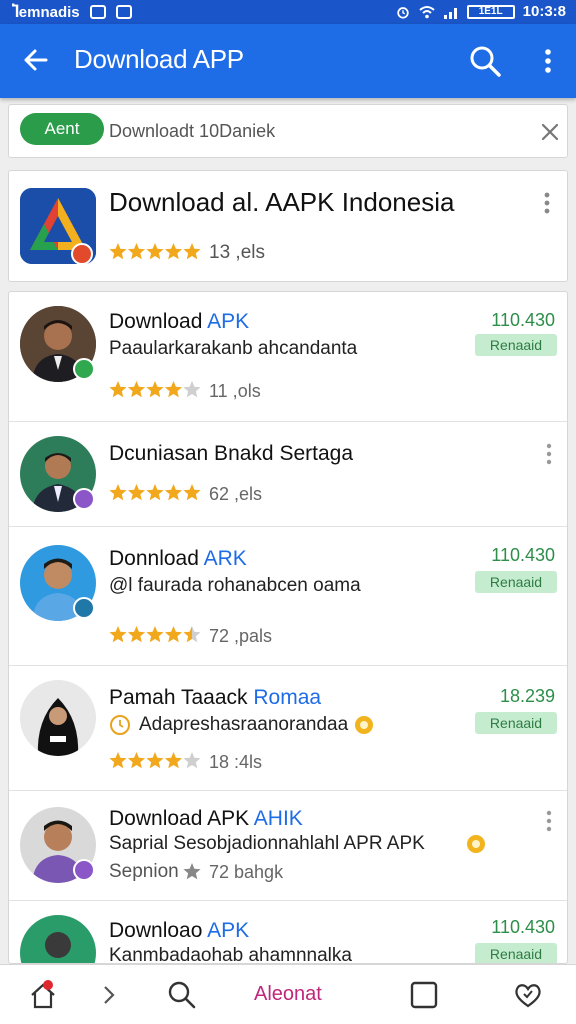 Image resolution: width=576 pixels, height=1024 pixels. Describe the element at coordinates (288, 131) in the screenshot. I see `search-filter-bar: Aent Downloadt 10Daniek` at that location.